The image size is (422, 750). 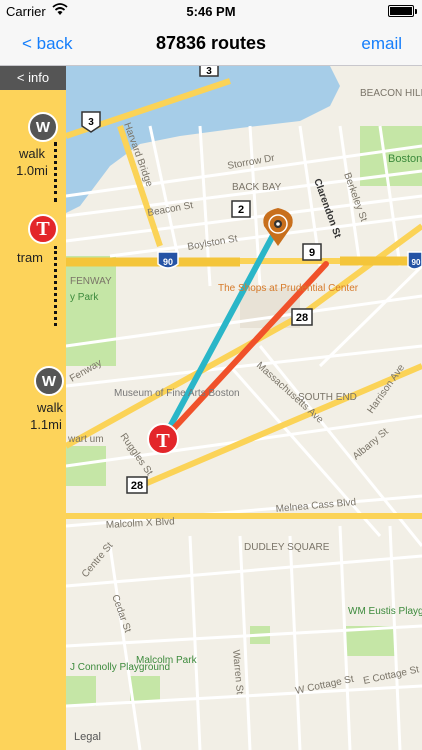 I want to click on shield-label: 9, so click(x=312, y=253).